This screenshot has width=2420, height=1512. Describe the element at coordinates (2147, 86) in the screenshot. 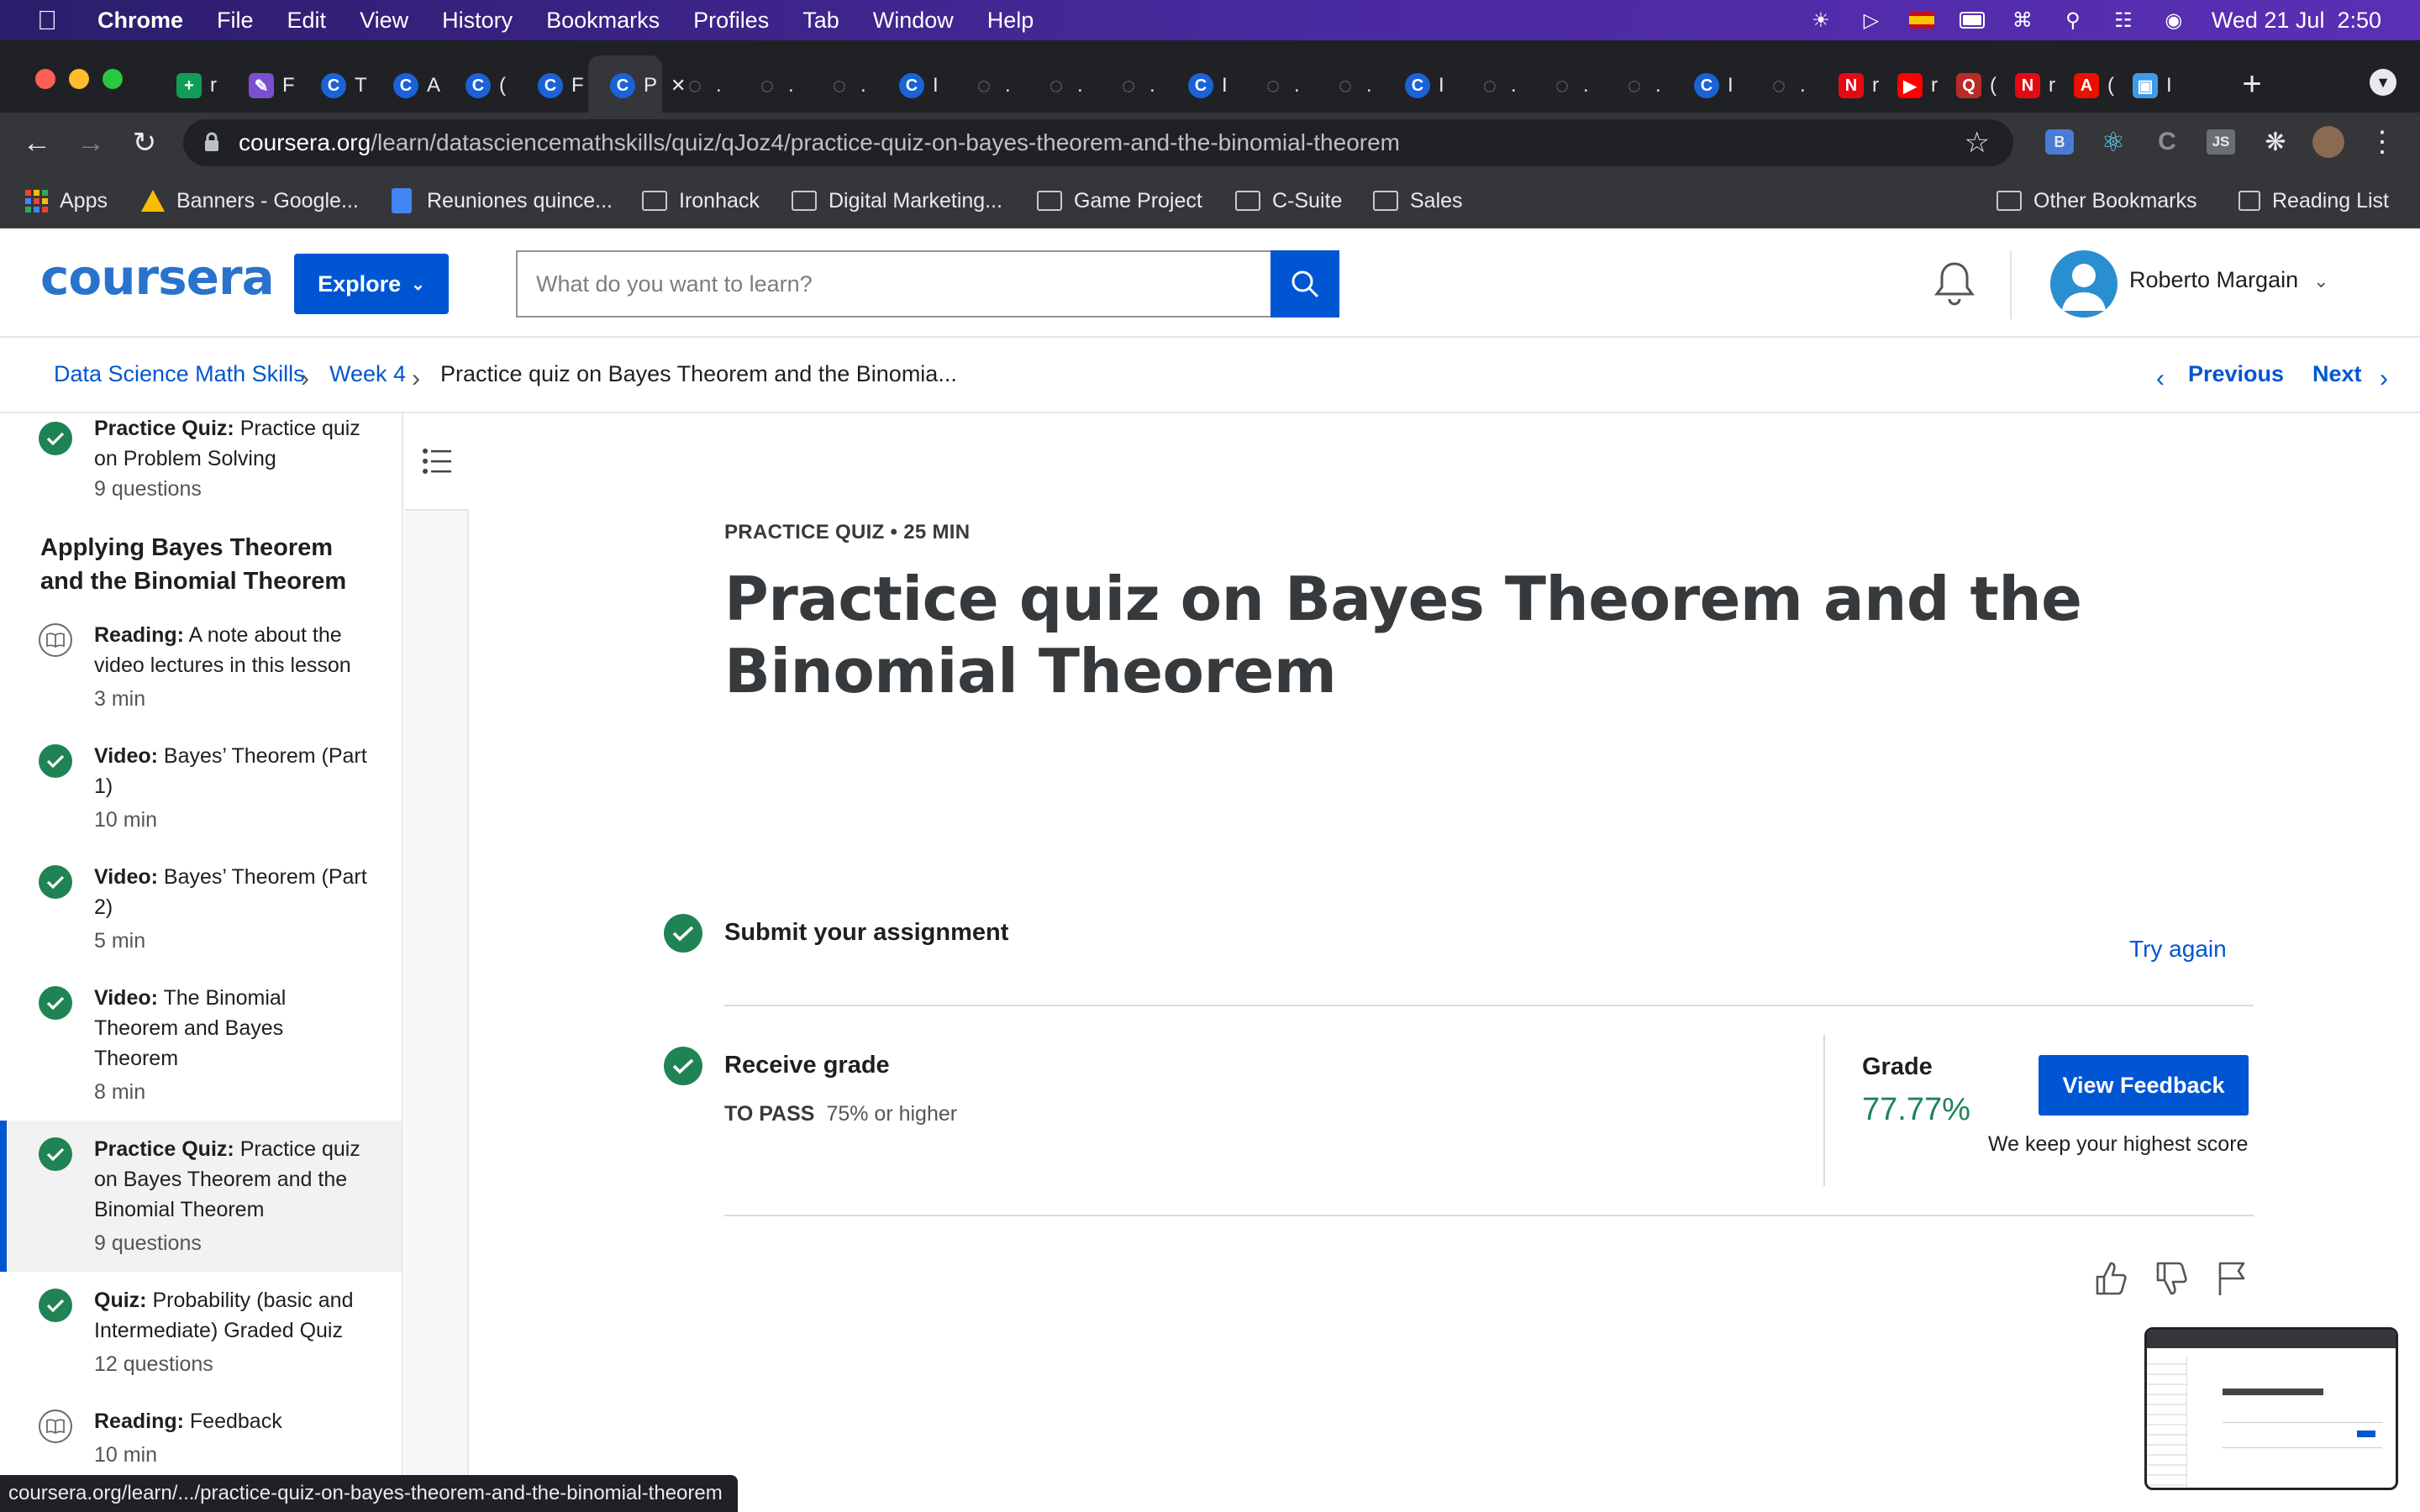

I see `tab: ▣ I` at that location.